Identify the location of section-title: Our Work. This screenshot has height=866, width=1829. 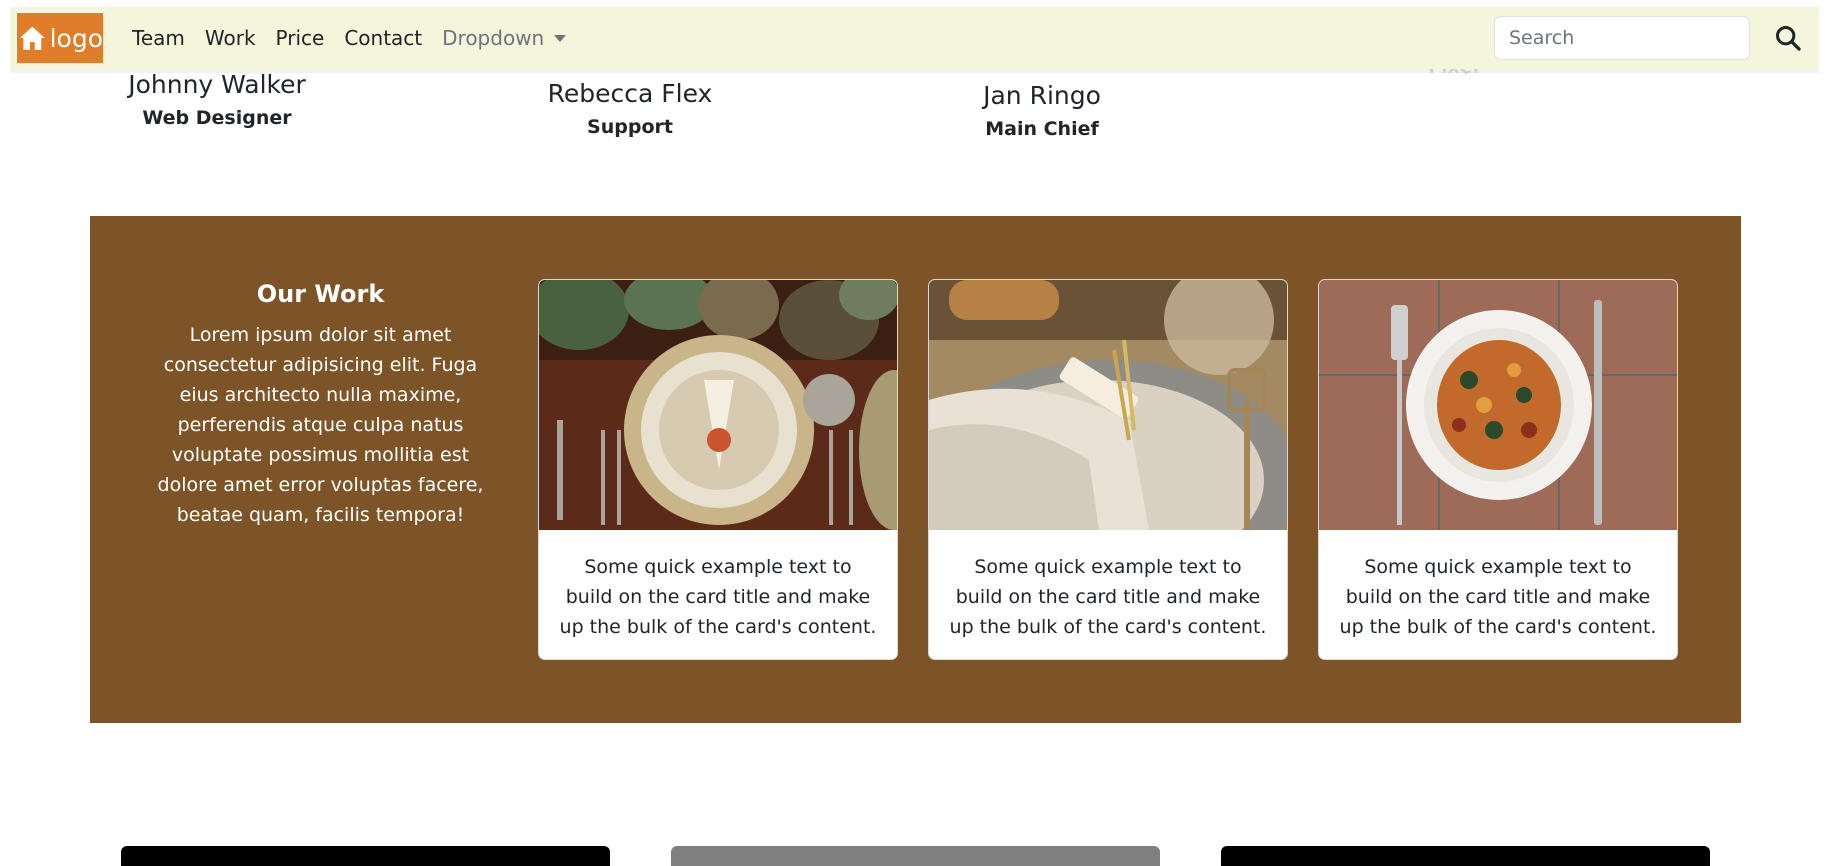
(320, 294).